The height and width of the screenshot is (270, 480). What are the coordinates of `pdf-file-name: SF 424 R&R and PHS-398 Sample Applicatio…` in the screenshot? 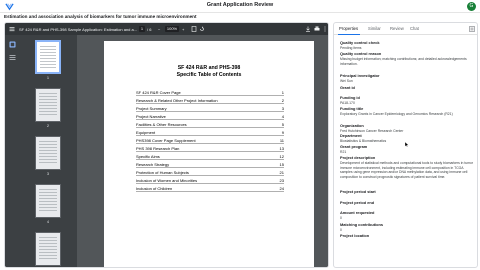 It's located at (78, 29).